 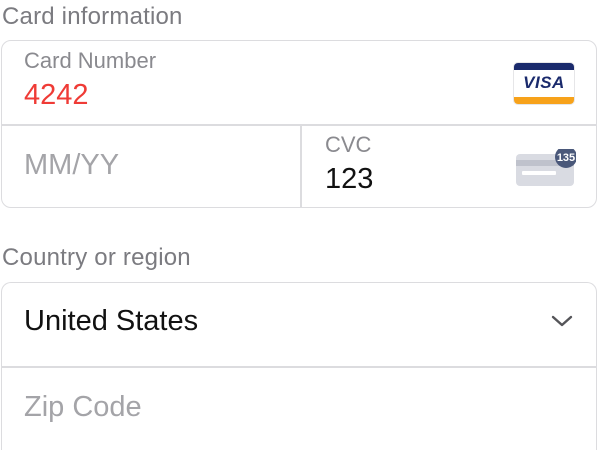 I want to click on visa-brand-text: VISA, so click(x=544, y=82).